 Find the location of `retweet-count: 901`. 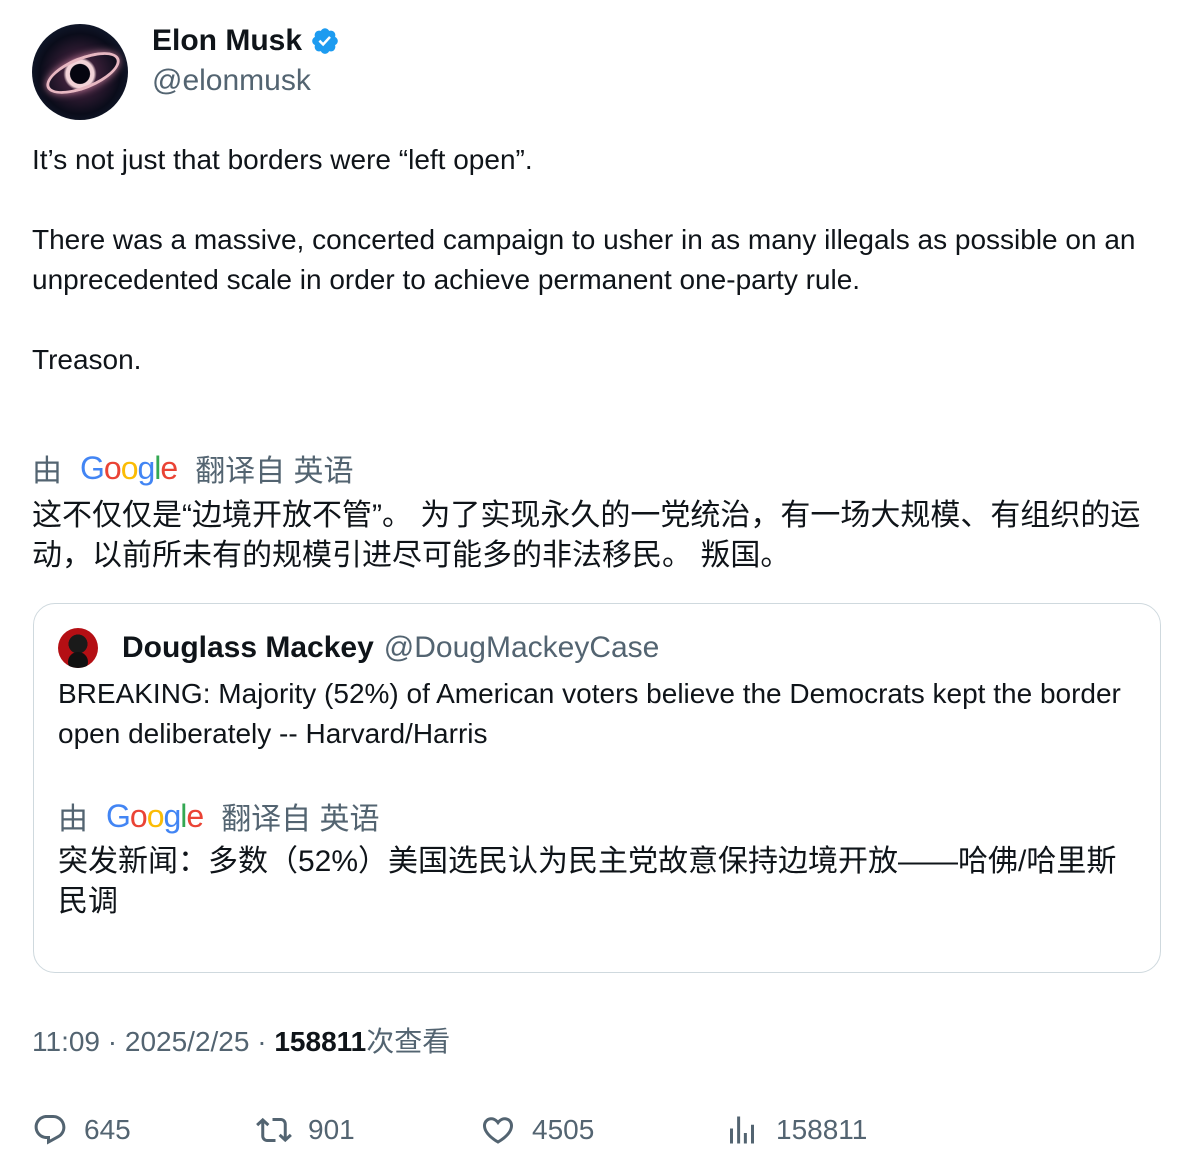

retweet-count: 901 is located at coordinates (331, 1129).